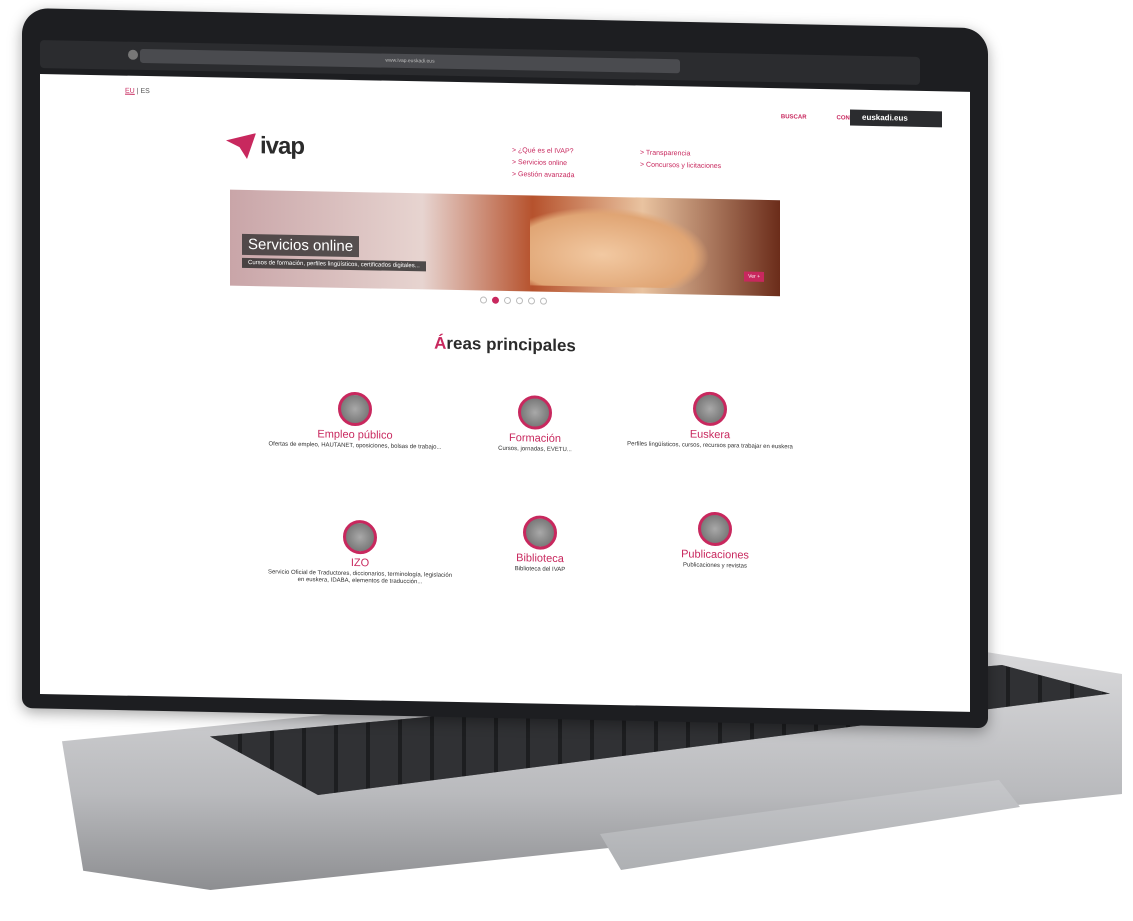  I want to click on section-title-rest: reas principales, so click(511, 344).